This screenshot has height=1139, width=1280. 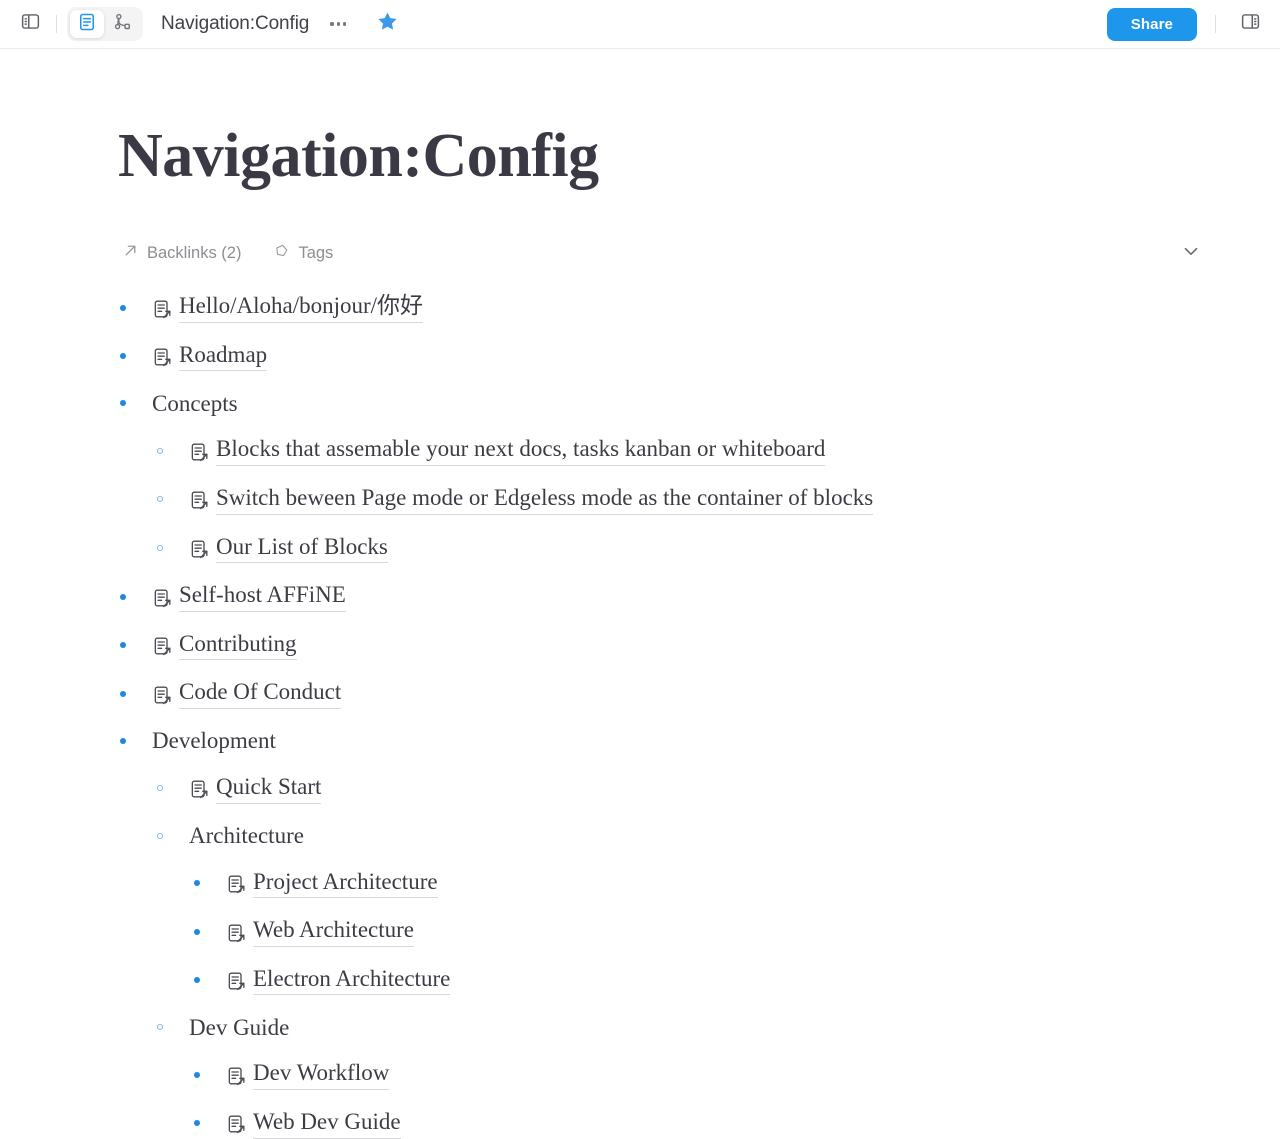 I want to click on doc-reference-link: Project Architecture, so click(x=327, y=883).